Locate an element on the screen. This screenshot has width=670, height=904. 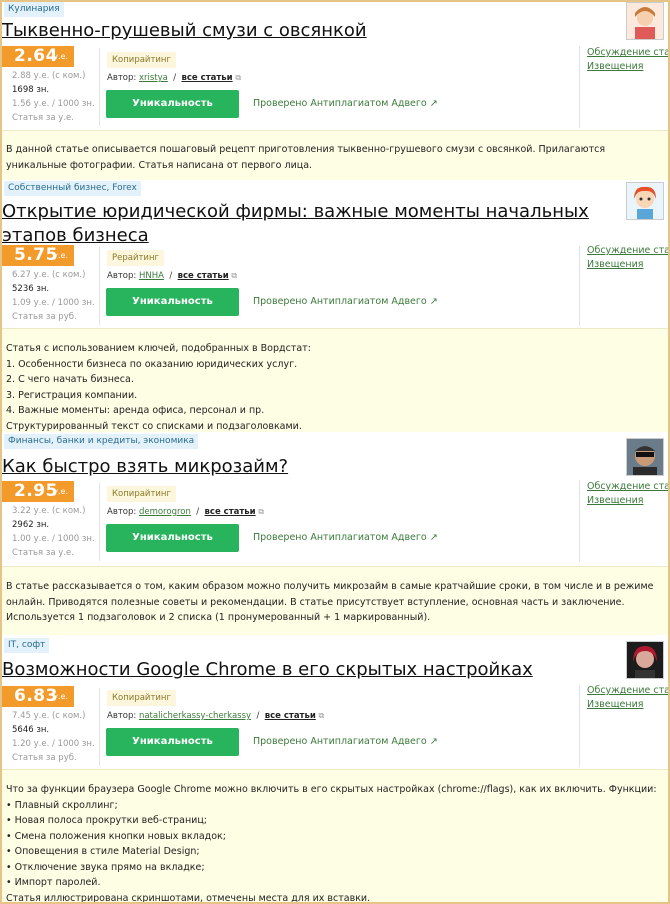
price-per-1000: 1.09 у.е. / 1000 зн. is located at coordinates (53, 303).